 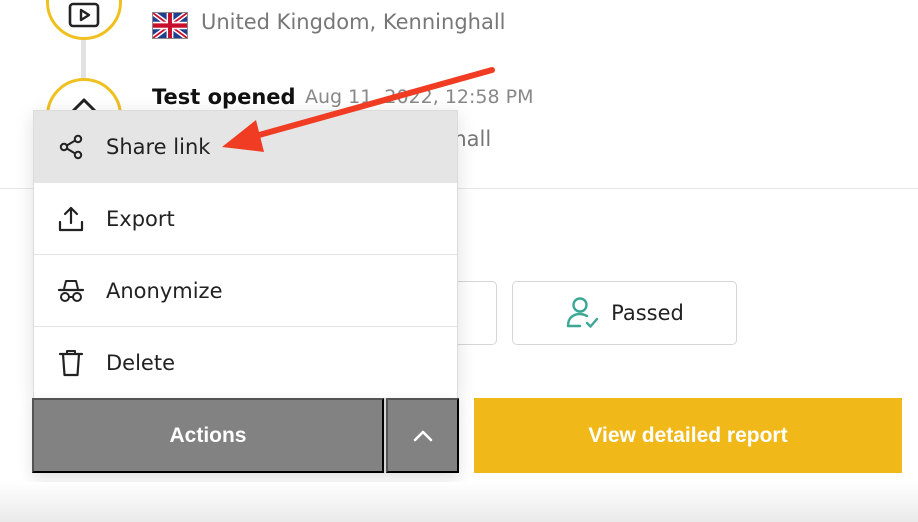 I want to click on passed-label: Passed, so click(x=647, y=313).